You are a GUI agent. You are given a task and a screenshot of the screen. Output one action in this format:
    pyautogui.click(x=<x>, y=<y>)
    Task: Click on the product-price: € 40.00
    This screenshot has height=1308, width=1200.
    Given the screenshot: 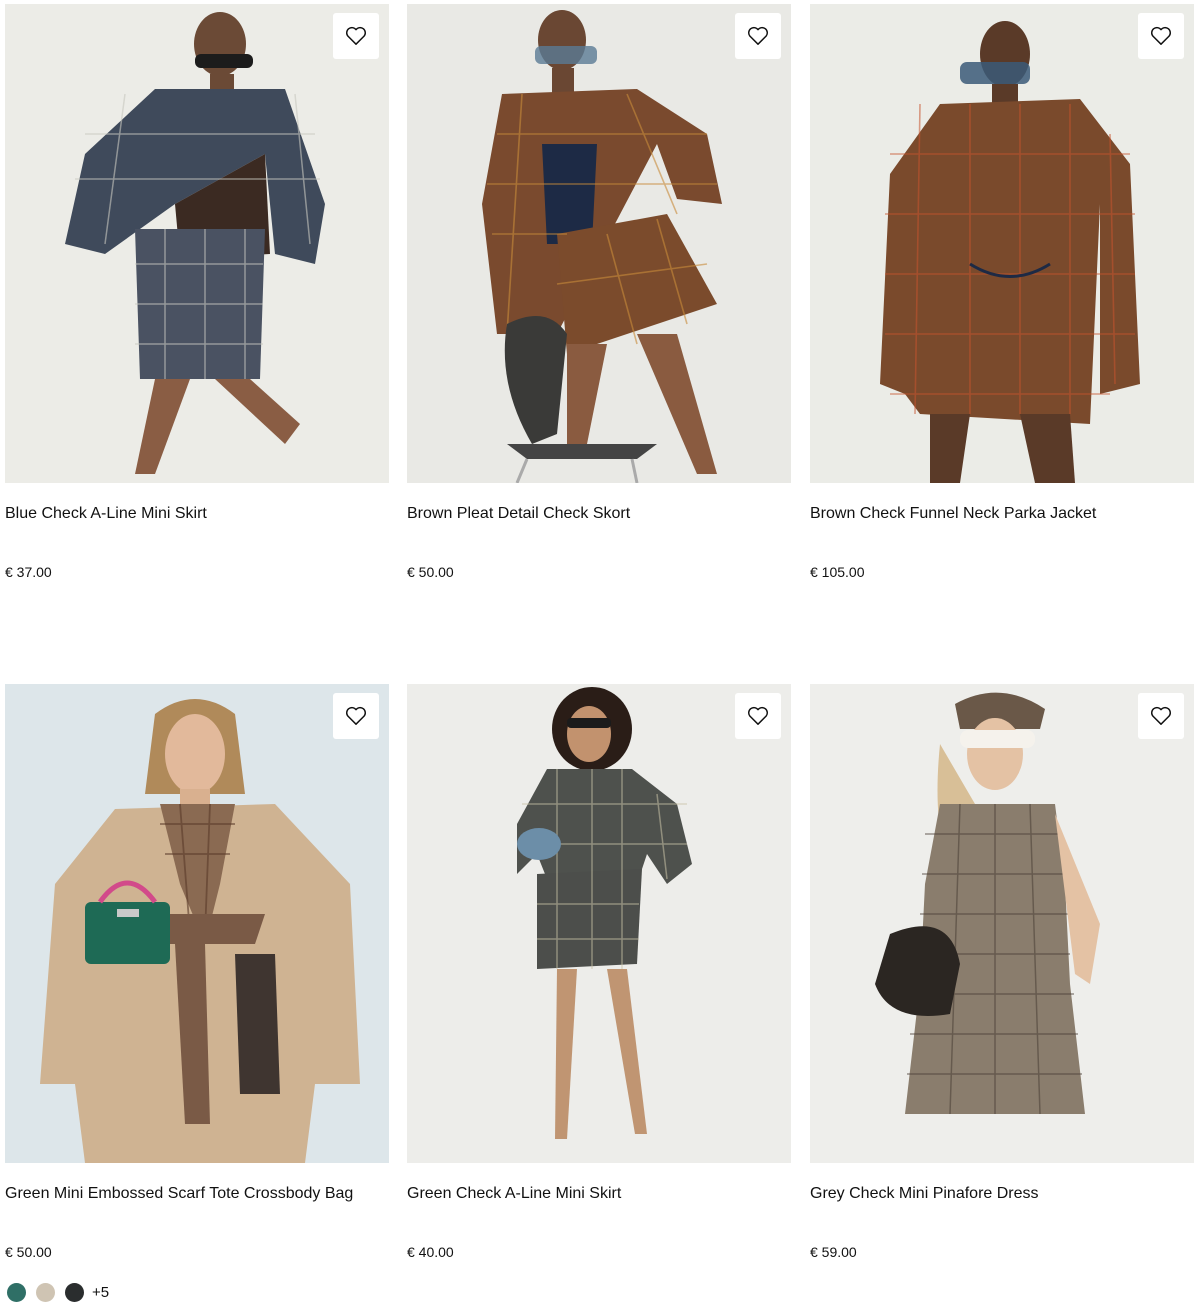 What is the action you would take?
    pyautogui.click(x=430, y=1252)
    